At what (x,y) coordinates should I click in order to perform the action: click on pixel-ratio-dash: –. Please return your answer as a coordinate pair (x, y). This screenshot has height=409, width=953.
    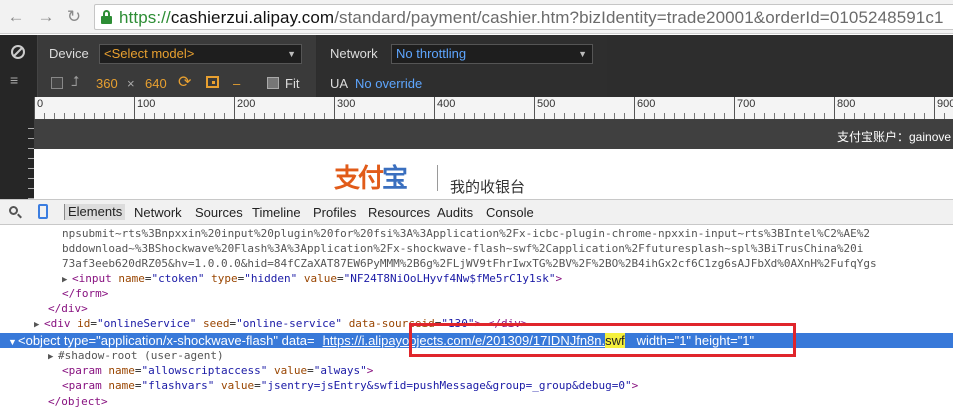
    Looking at the image, I should click on (237, 83).